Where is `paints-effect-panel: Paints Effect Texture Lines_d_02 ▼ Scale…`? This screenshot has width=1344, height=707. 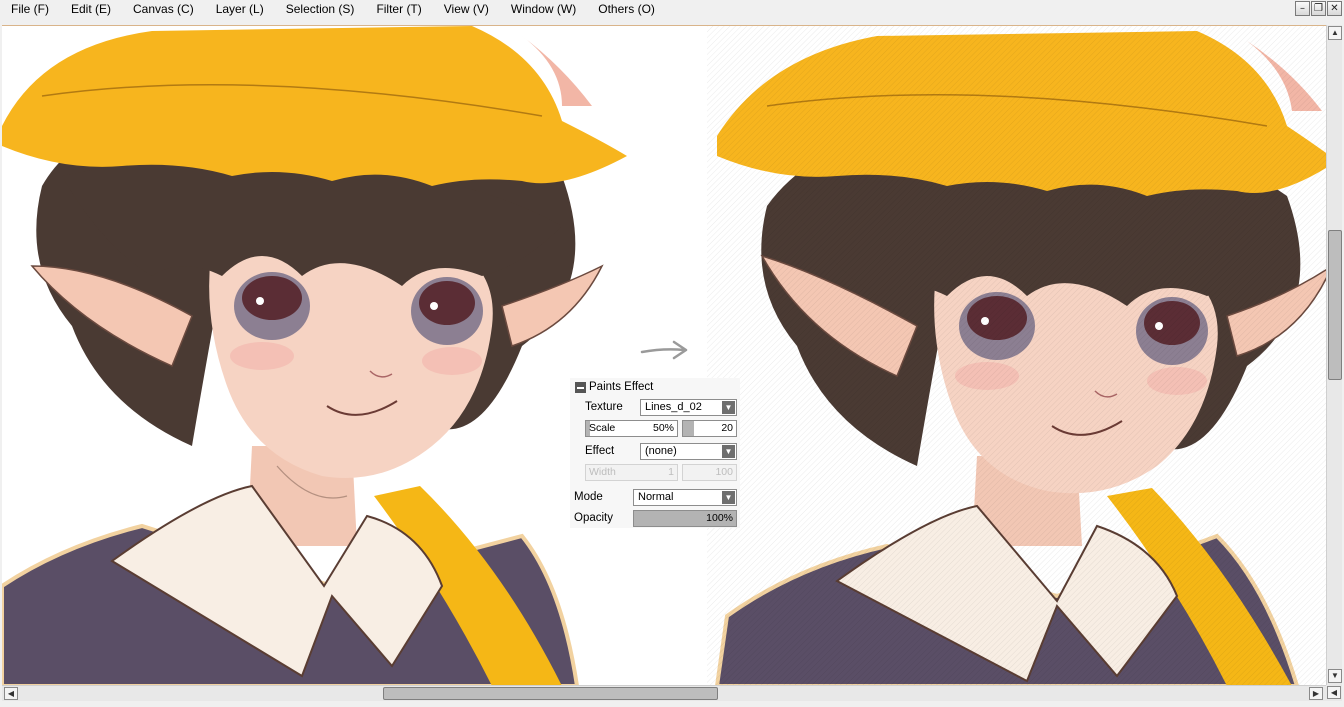 paints-effect-panel: Paints Effect Texture Lines_d_02 ▼ Scale… is located at coordinates (655, 453).